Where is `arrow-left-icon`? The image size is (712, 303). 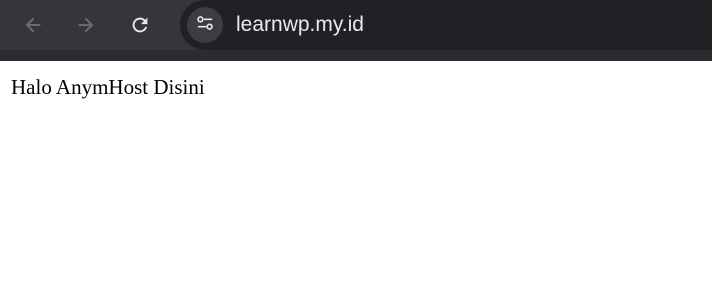 arrow-left-icon is located at coordinates (33, 25).